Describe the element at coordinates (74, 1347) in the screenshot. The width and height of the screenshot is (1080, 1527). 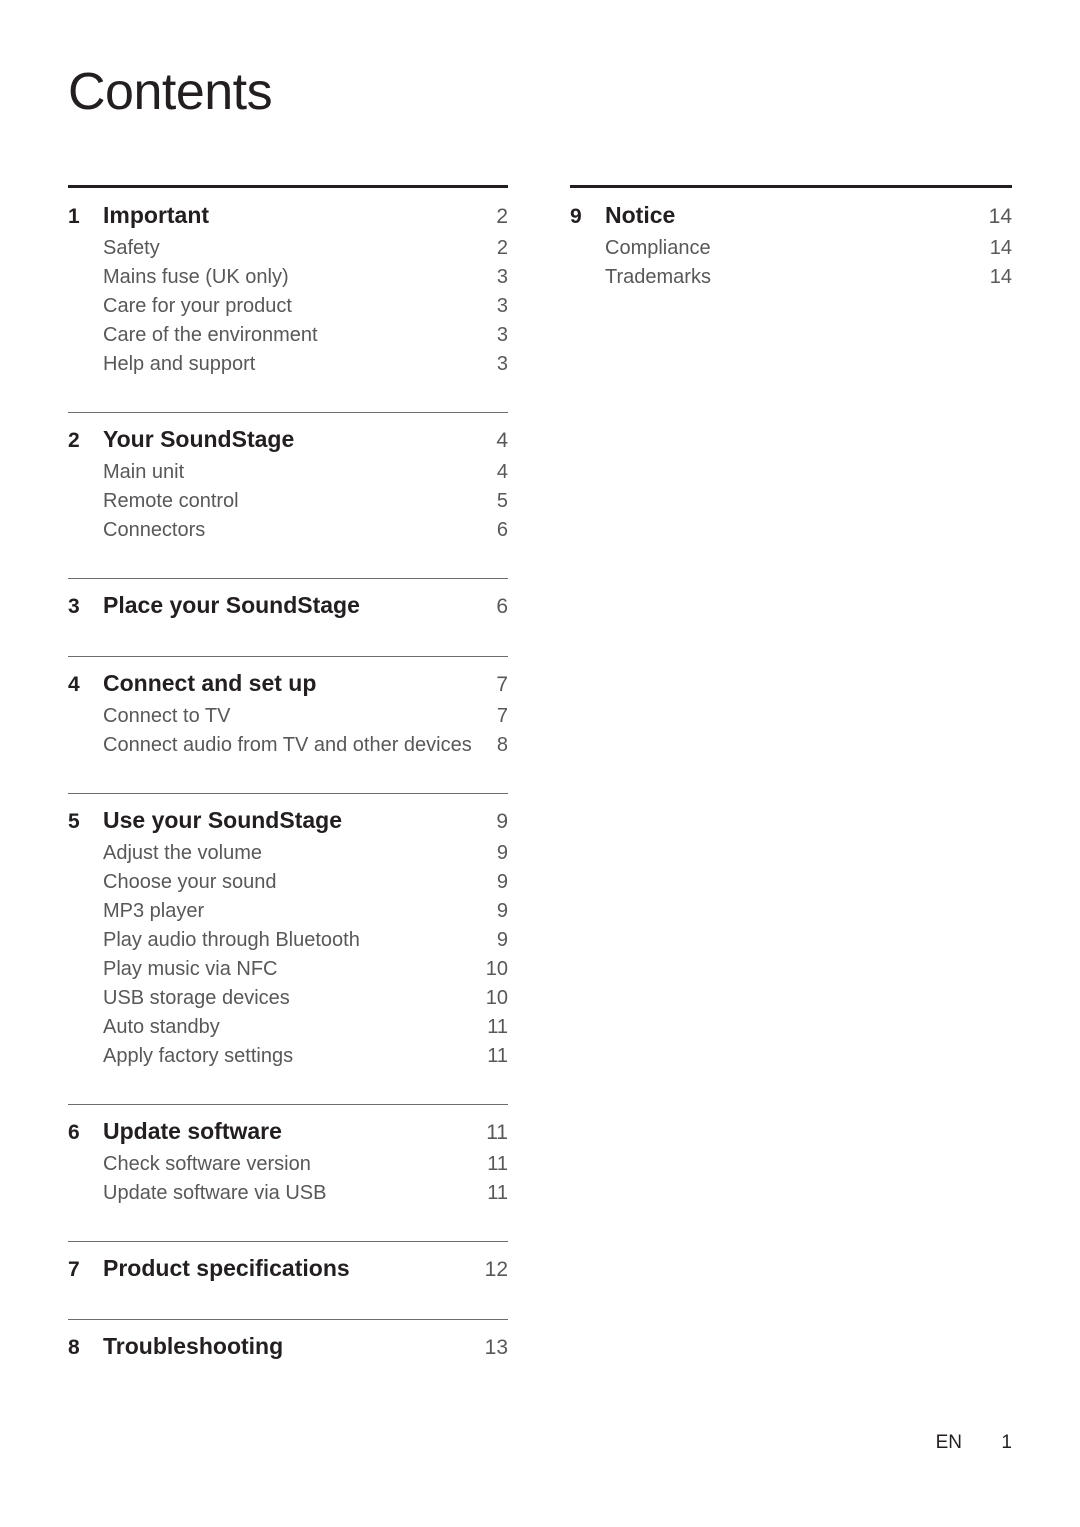
I see `toc-section-number: 8` at that location.